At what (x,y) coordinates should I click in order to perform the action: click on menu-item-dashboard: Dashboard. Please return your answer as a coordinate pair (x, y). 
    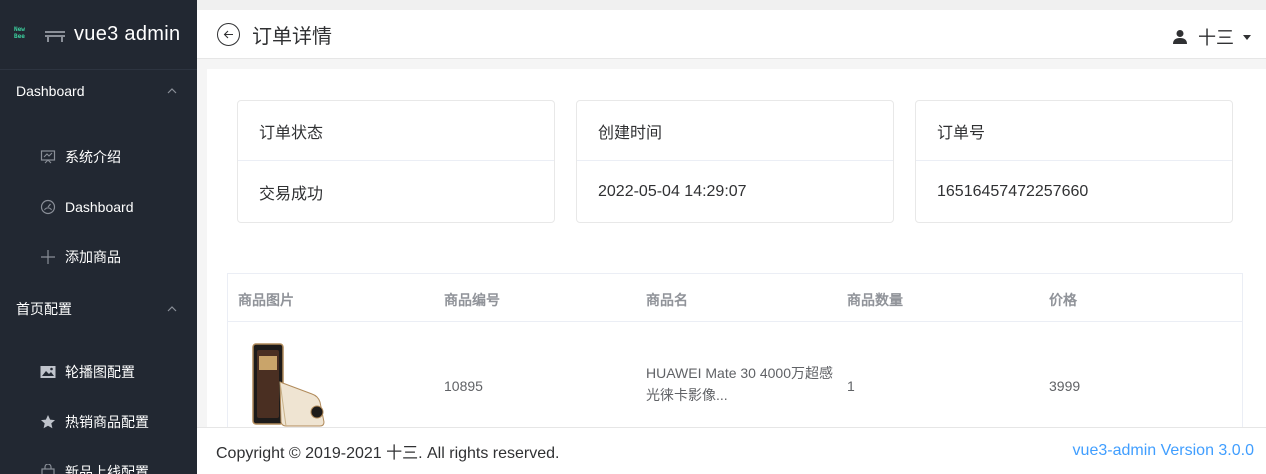
    Looking at the image, I should click on (98, 207).